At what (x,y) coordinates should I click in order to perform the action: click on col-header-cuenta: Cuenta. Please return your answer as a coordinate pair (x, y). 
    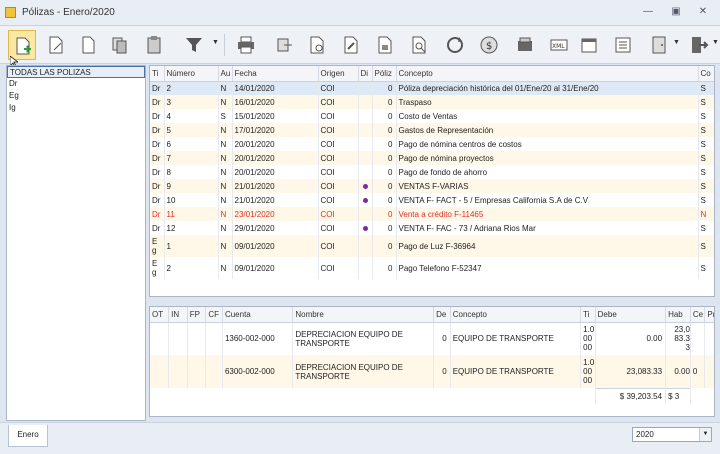
    Looking at the image, I should click on (258, 315).